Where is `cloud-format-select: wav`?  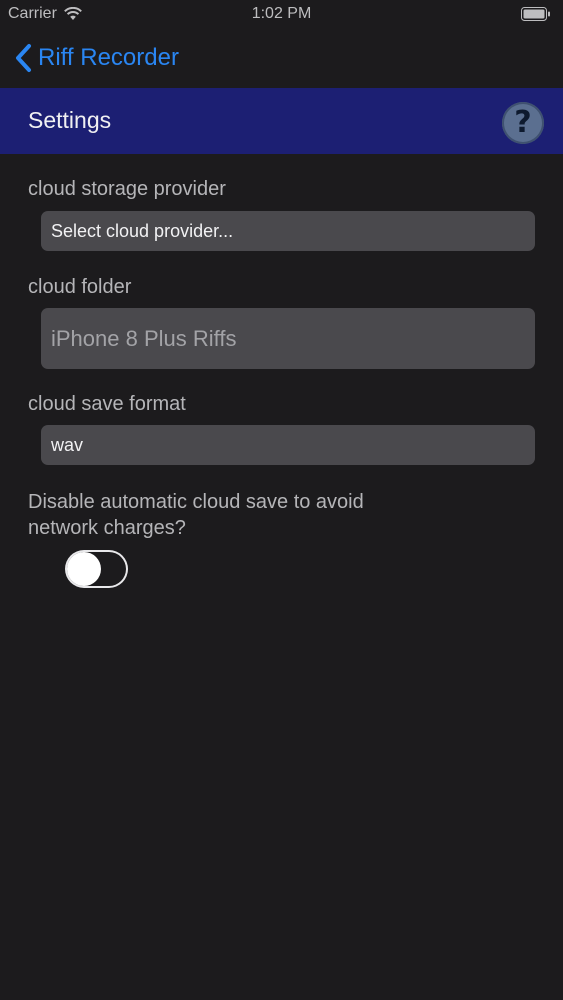 cloud-format-select: wav is located at coordinates (288, 445).